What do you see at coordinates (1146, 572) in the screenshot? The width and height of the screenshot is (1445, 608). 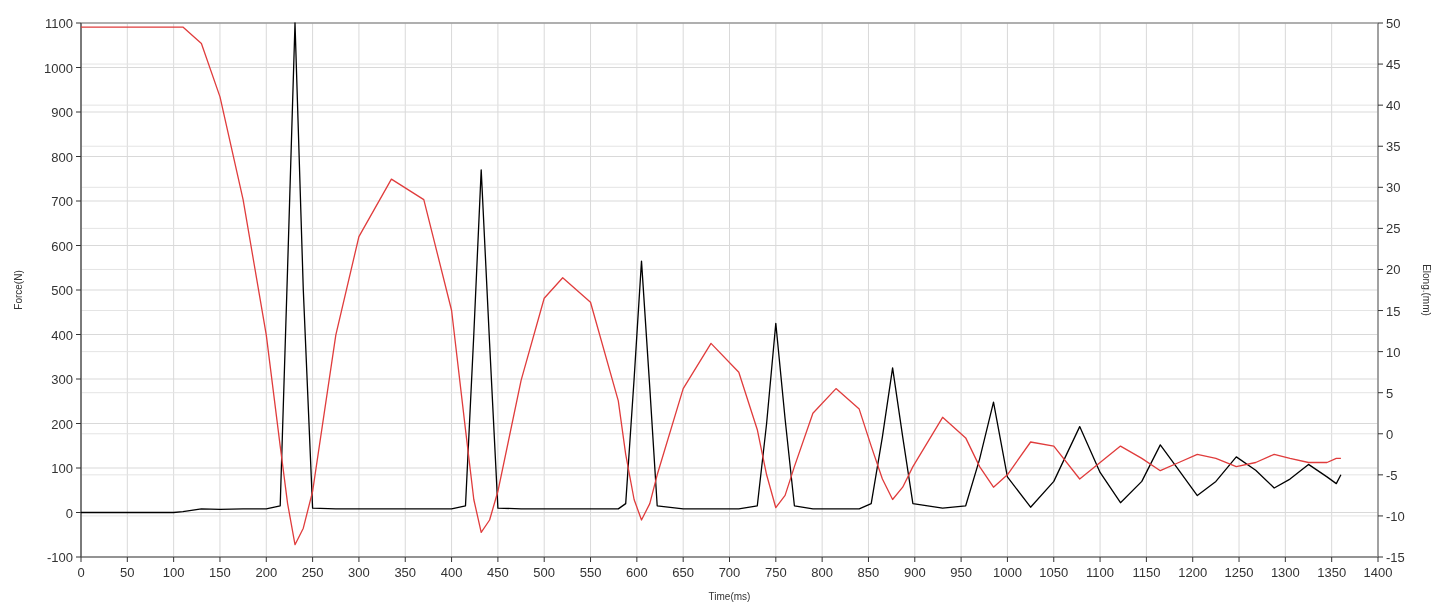 I see `tick-label: 1150` at bounding box center [1146, 572].